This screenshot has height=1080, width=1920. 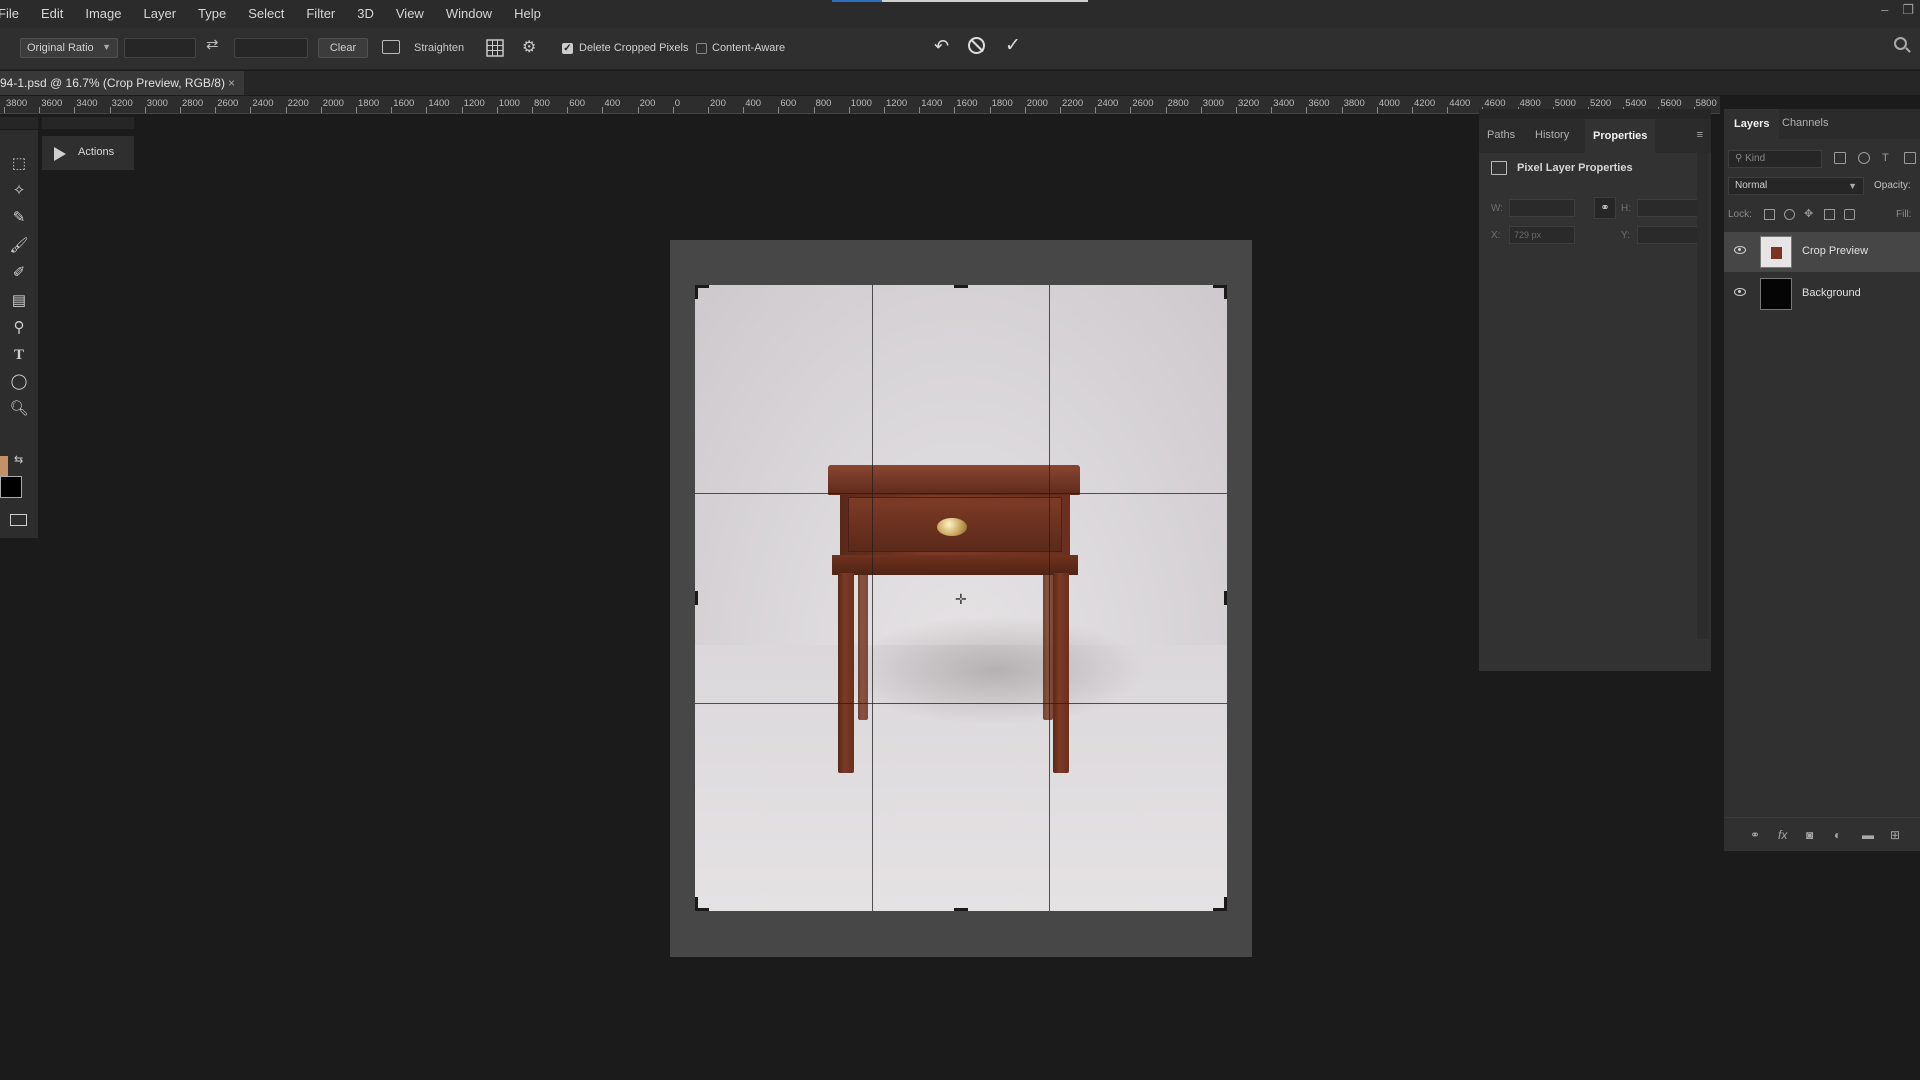 What do you see at coordinates (320, 14) in the screenshot?
I see `menu-filter: Filter` at bounding box center [320, 14].